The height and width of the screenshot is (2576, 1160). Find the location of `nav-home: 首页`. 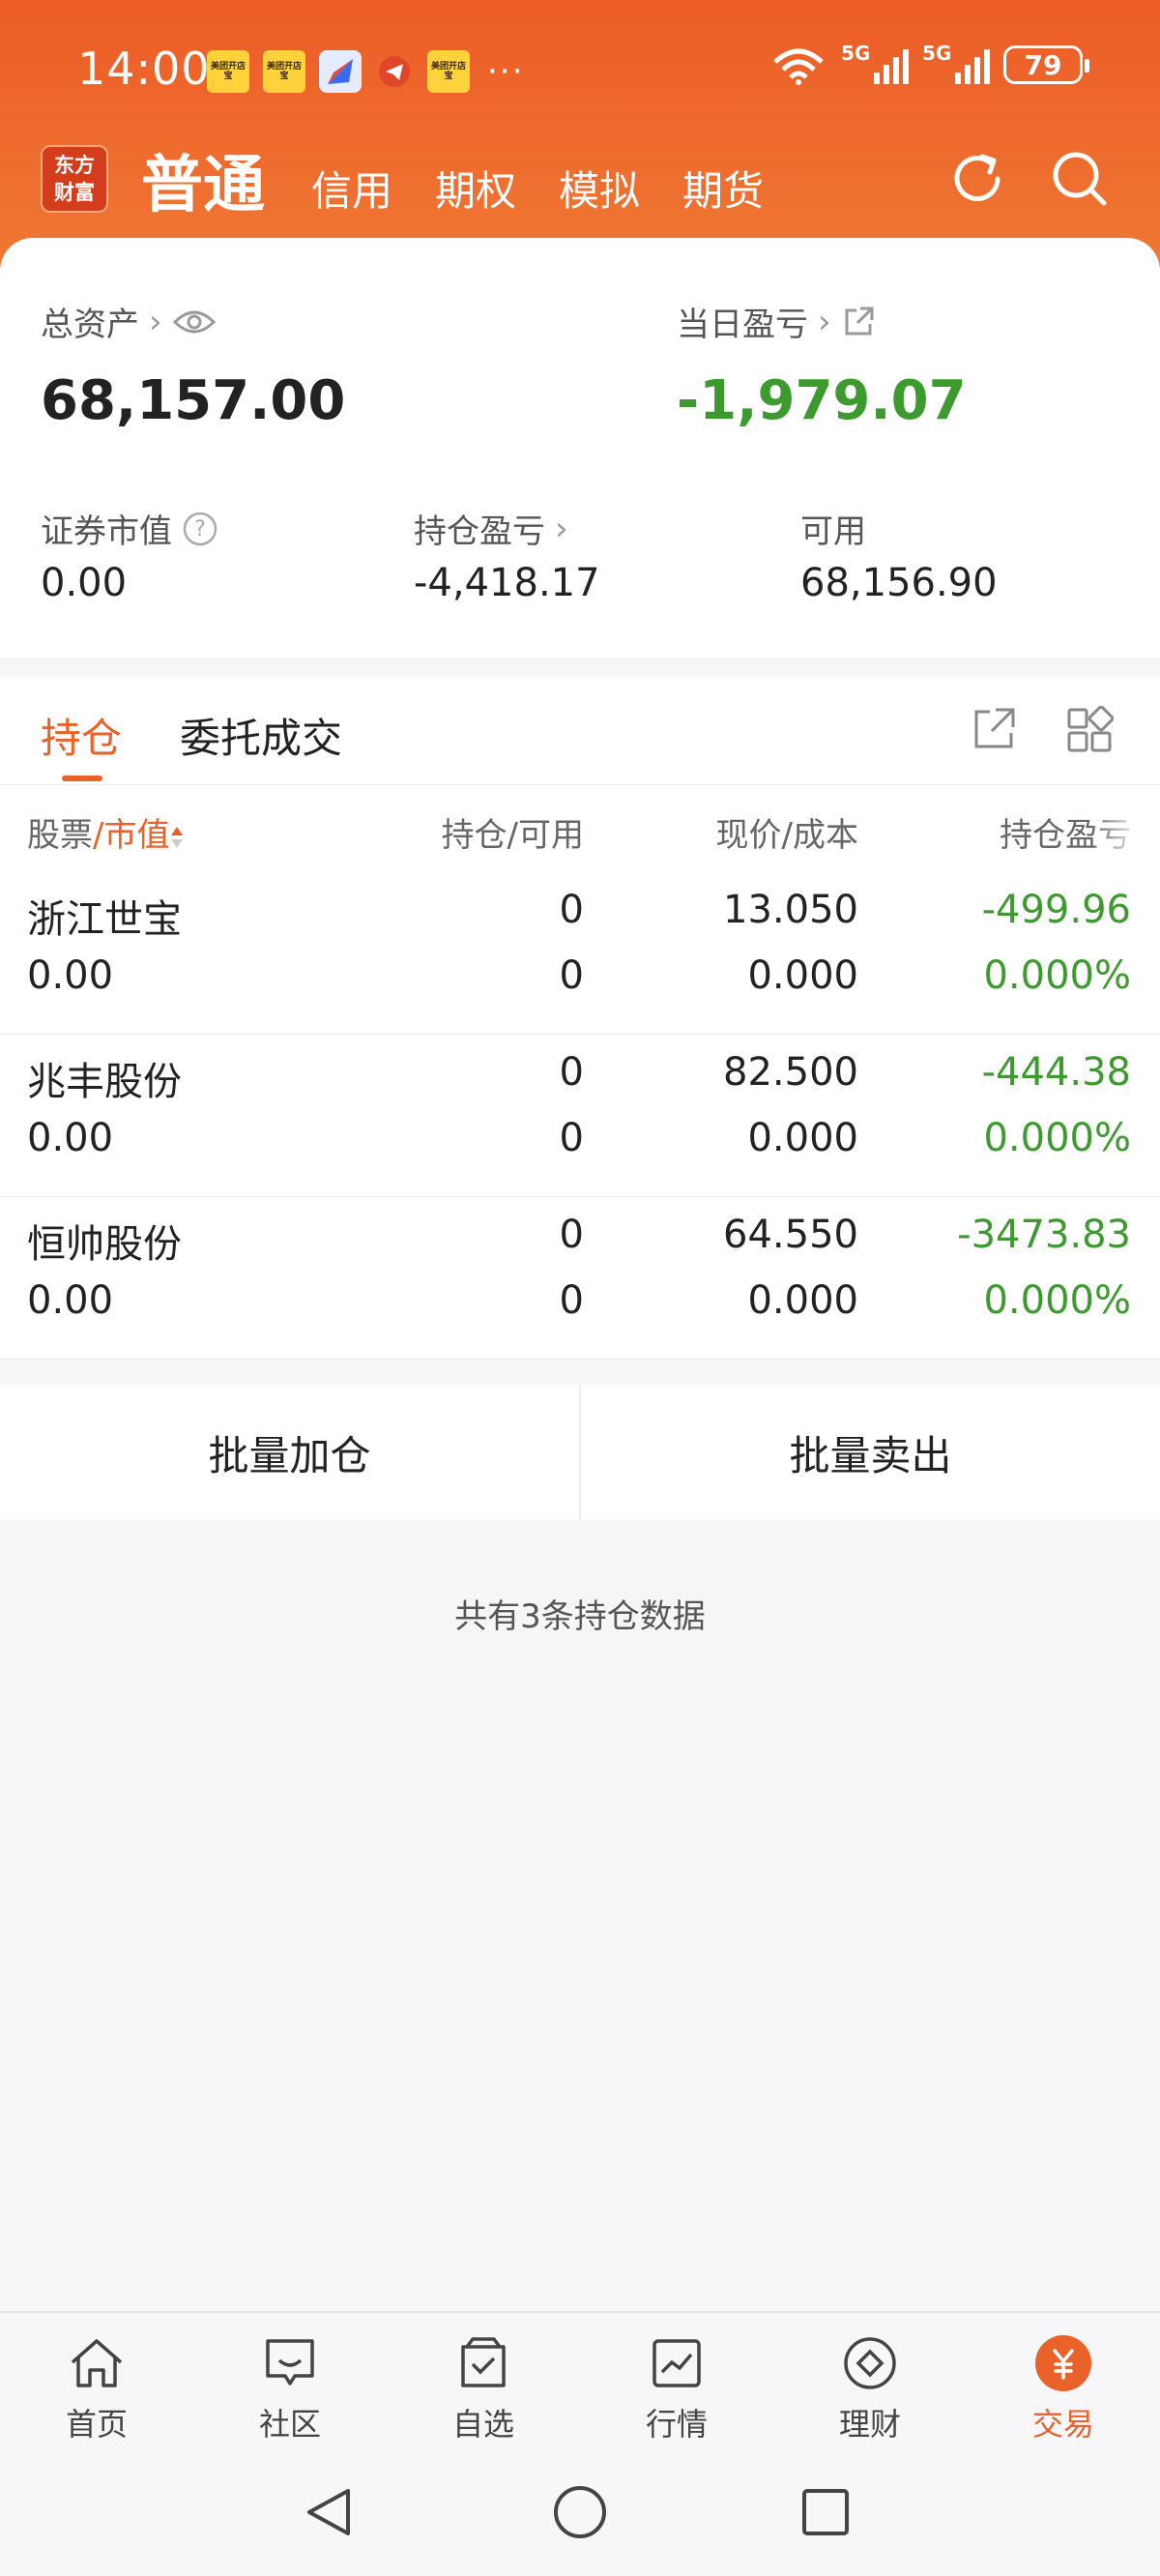

nav-home: 首页 is located at coordinates (96, 2382).